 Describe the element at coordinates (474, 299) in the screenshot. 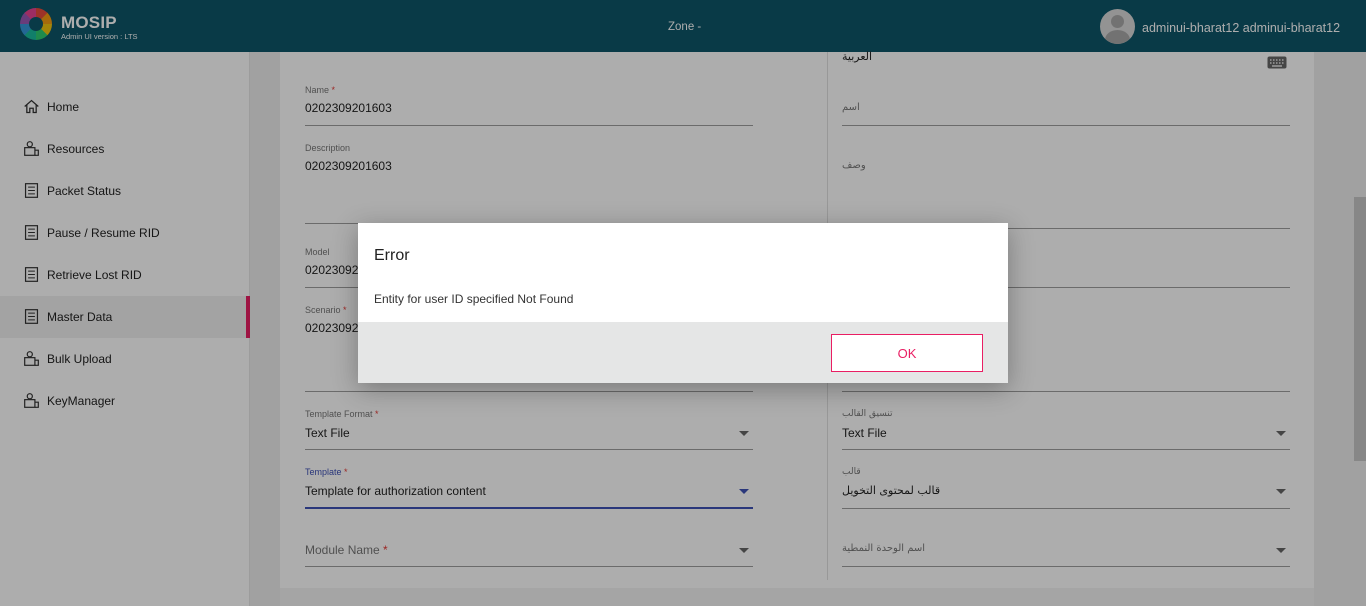

I see `dialog-message: Entity for user ID specified Not Found` at that location.